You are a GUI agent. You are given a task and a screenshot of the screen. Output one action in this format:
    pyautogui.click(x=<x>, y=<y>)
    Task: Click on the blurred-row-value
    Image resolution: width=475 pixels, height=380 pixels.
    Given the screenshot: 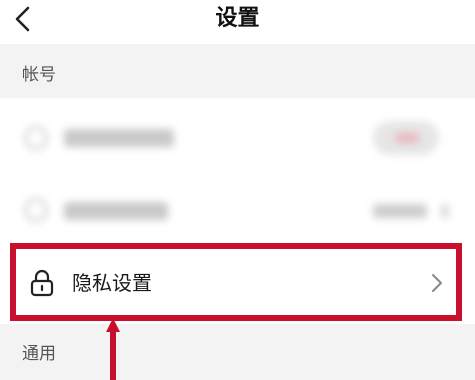 What is the action you would take?
    pyautogui.click(x=400, y=211)
    